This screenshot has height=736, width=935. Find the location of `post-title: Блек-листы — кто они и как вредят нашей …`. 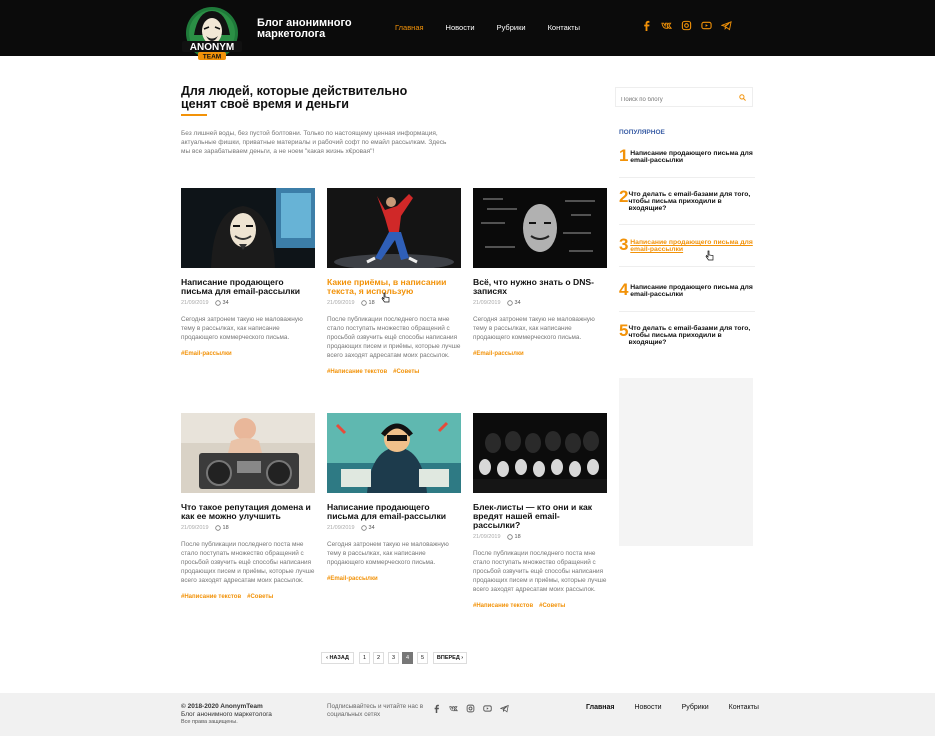

post-title: Блек-листы — кто они и как вредят нашей … is located at coordinates (540, 516).